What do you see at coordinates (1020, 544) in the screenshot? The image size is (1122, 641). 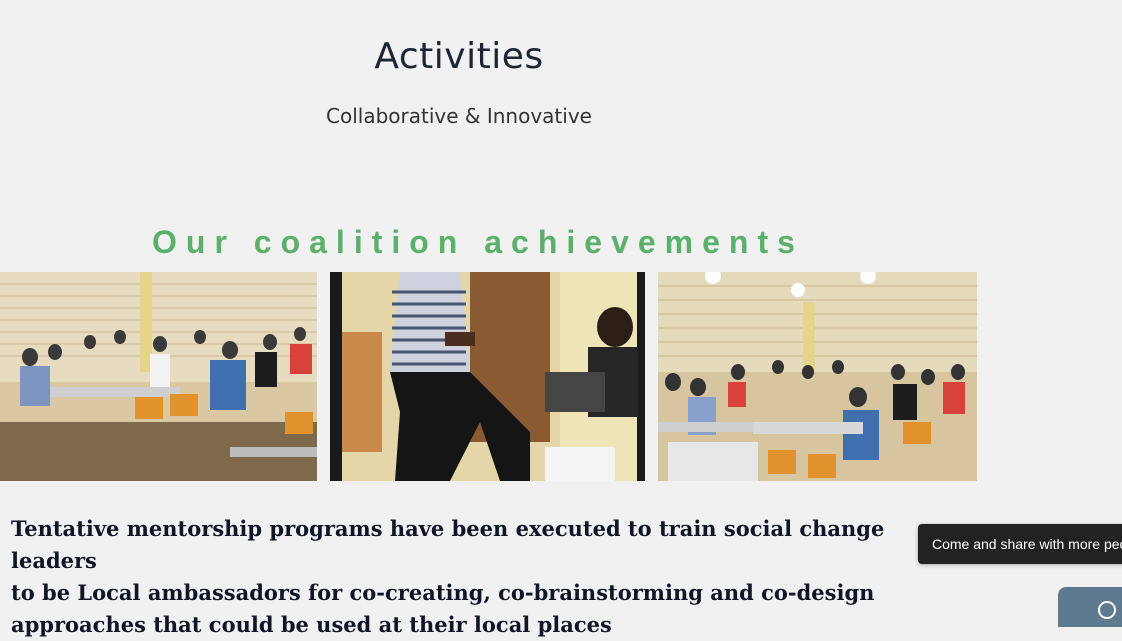 I see `share-tooltip: Come and share with more people` at bounding box center [1020, 544].